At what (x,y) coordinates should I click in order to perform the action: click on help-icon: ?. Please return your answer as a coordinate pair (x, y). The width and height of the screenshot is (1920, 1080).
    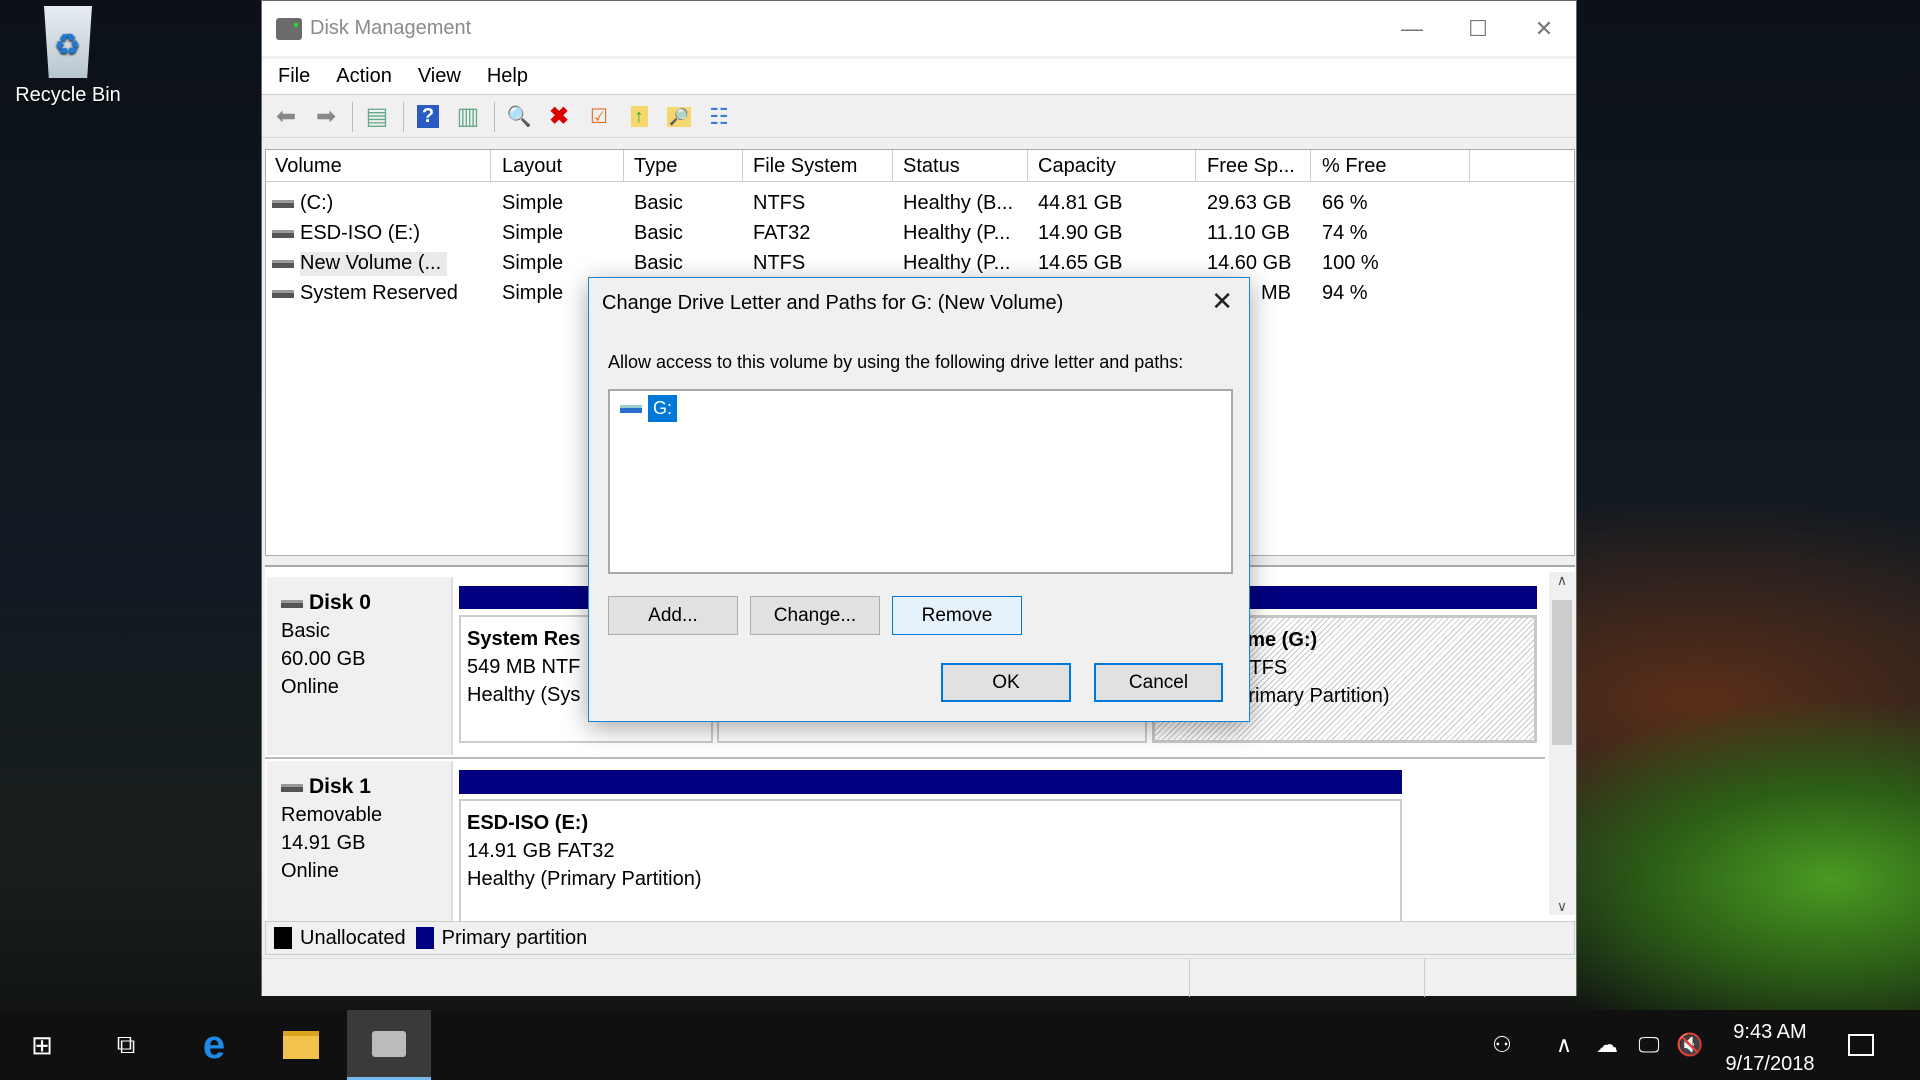
    Looking at the image, I should click on (428, 117).